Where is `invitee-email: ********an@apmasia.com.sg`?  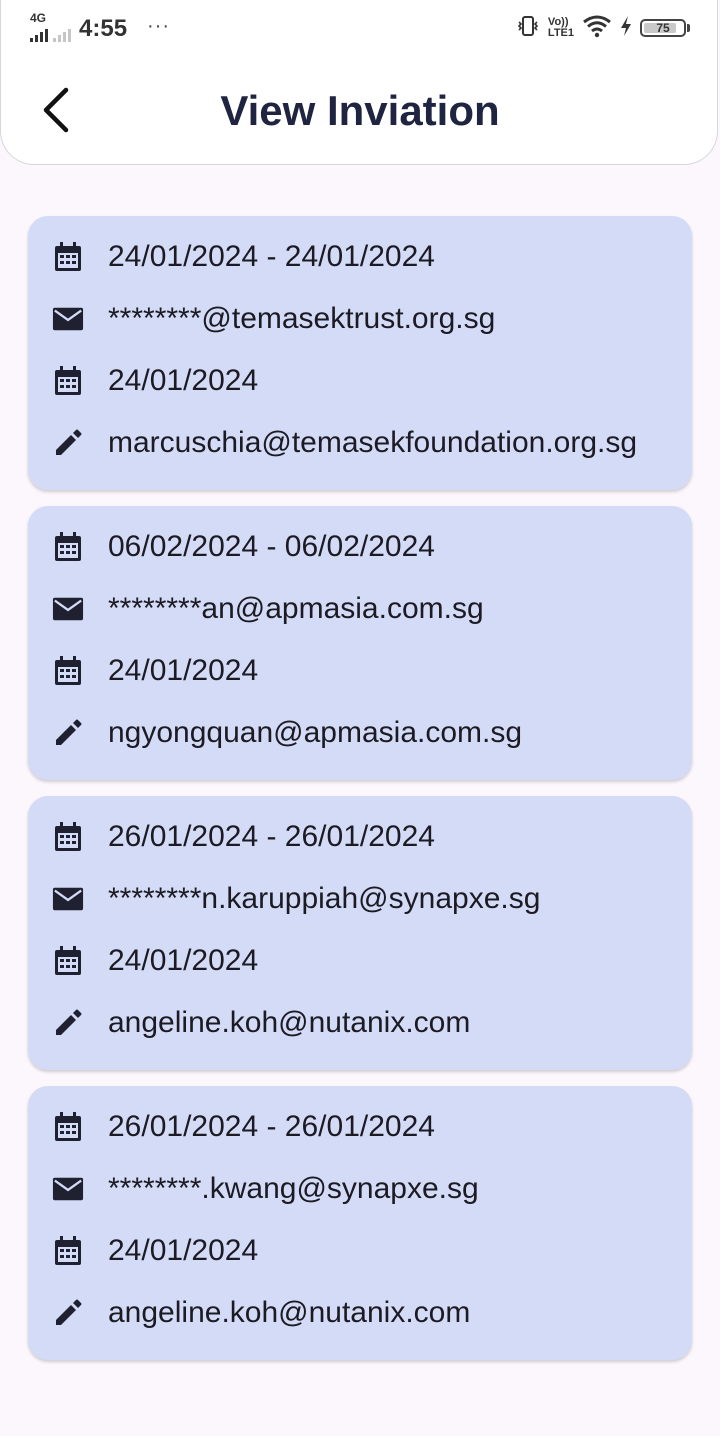
invitee-email: ********an@apmasia.com.sg is located at coordinates (296, 608).